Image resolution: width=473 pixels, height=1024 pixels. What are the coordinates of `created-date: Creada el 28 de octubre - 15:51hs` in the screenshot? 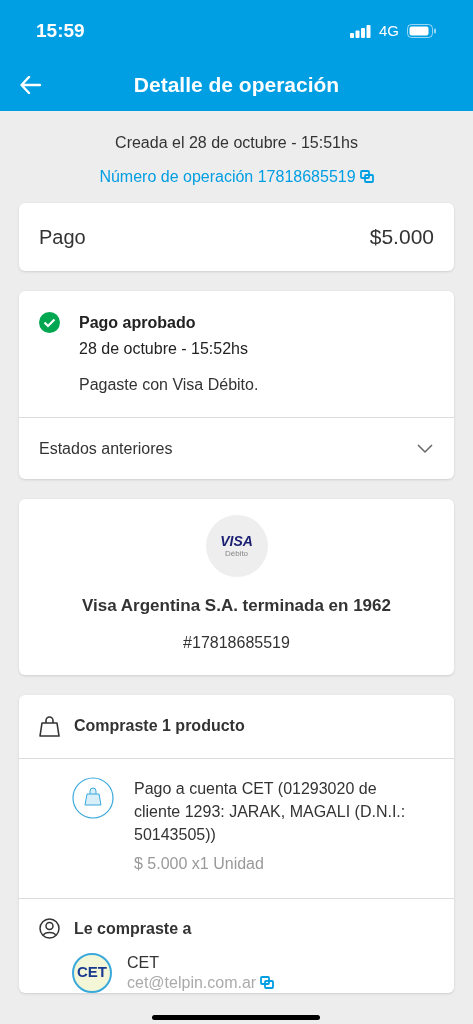 It's located at (236, 143).